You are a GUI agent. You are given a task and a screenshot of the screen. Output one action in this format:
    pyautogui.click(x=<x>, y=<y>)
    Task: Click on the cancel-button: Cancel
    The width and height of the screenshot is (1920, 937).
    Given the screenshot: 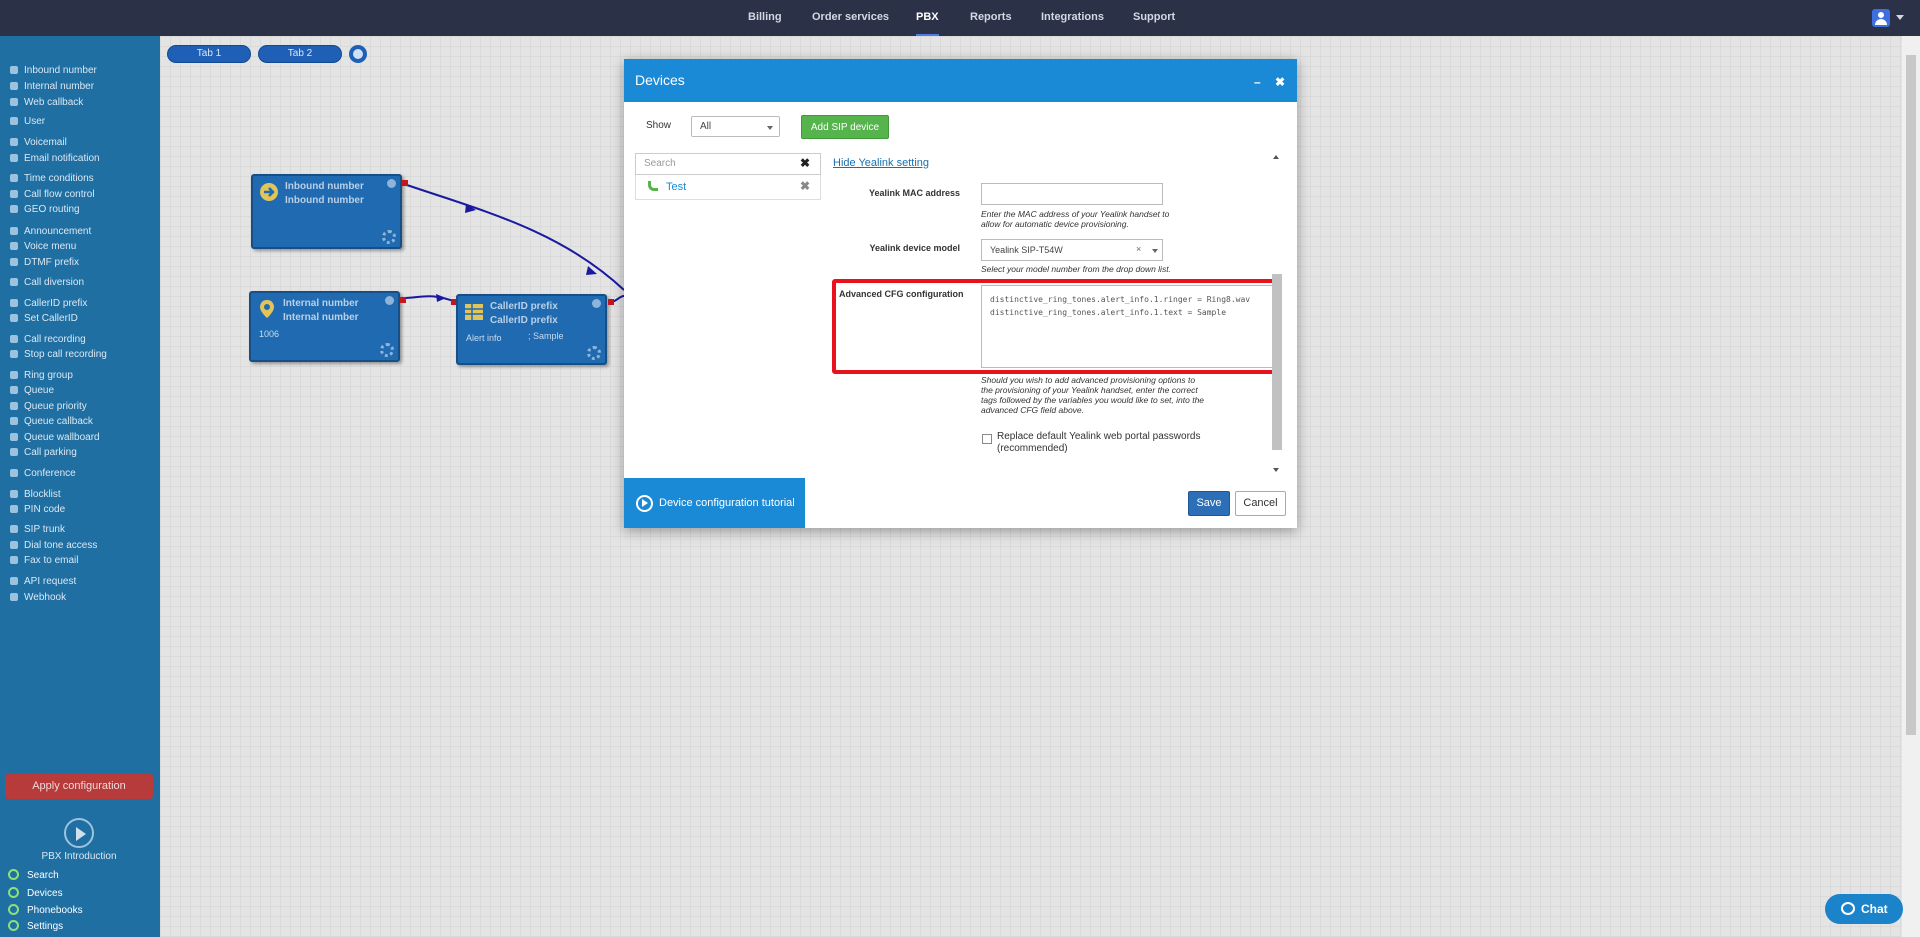 What is the action you would take?
    pyautogui.click(x=1260, y=503)
    